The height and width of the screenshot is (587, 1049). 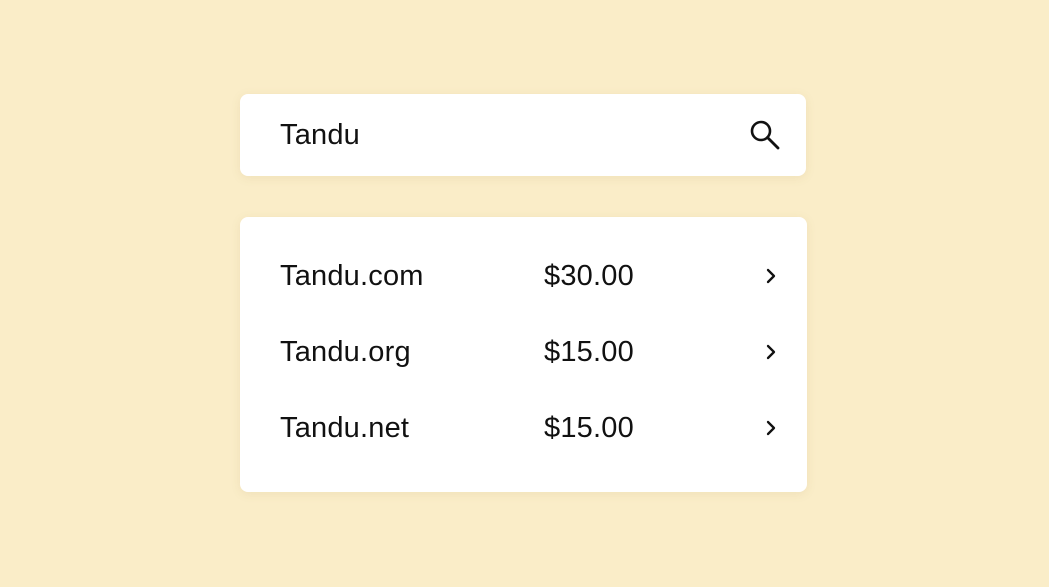 I want to click on search-icon, so click(x=765, y=135).